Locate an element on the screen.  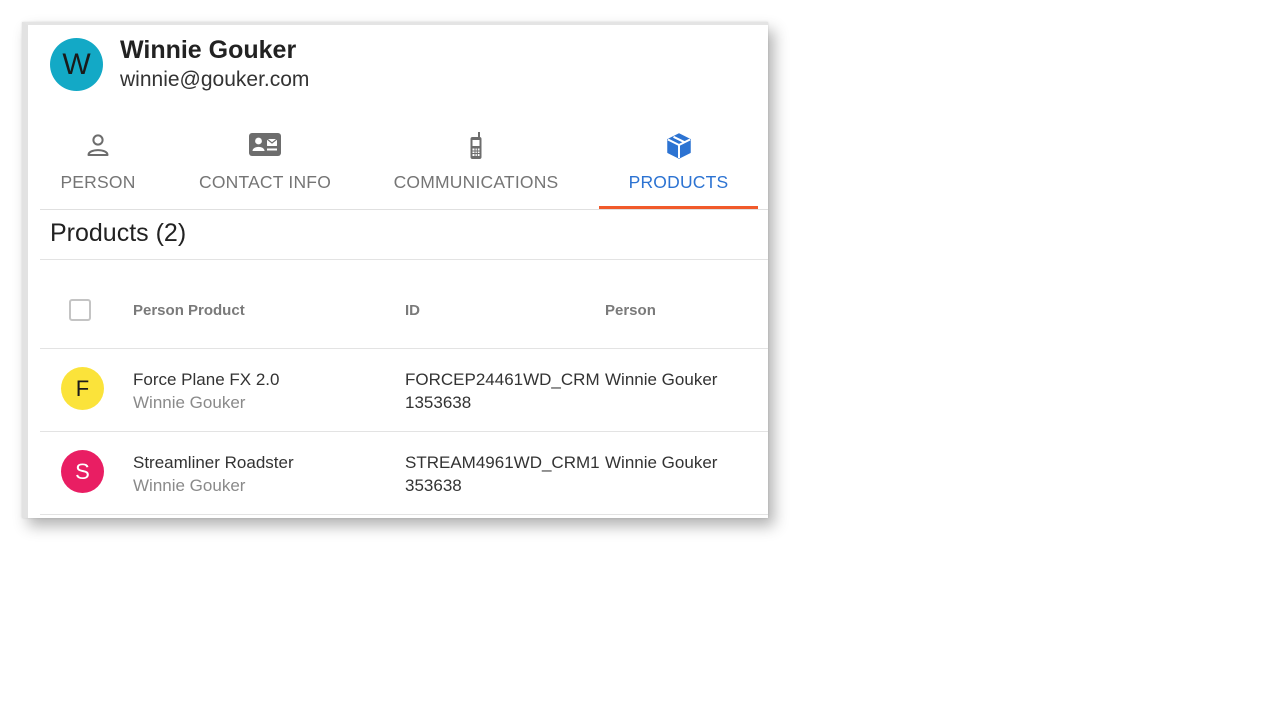
product-id-line1: STREAM4961WD_CRM1 is located at coordinates (502, 462).